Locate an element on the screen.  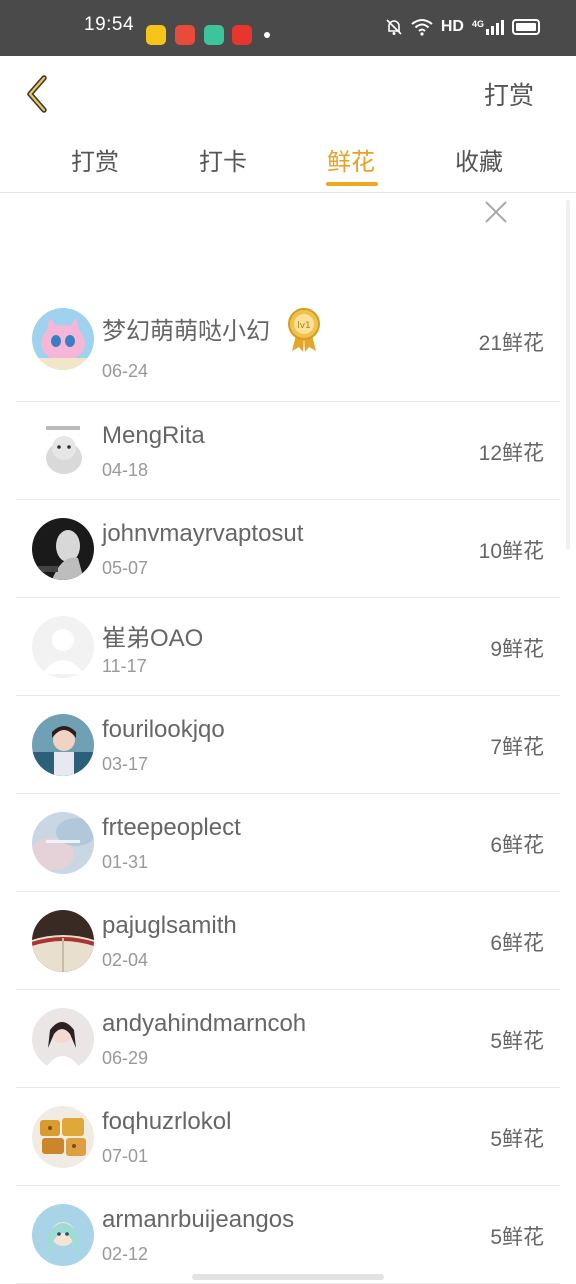
list-date: 07-01 is located at coordinates (125, 1156).